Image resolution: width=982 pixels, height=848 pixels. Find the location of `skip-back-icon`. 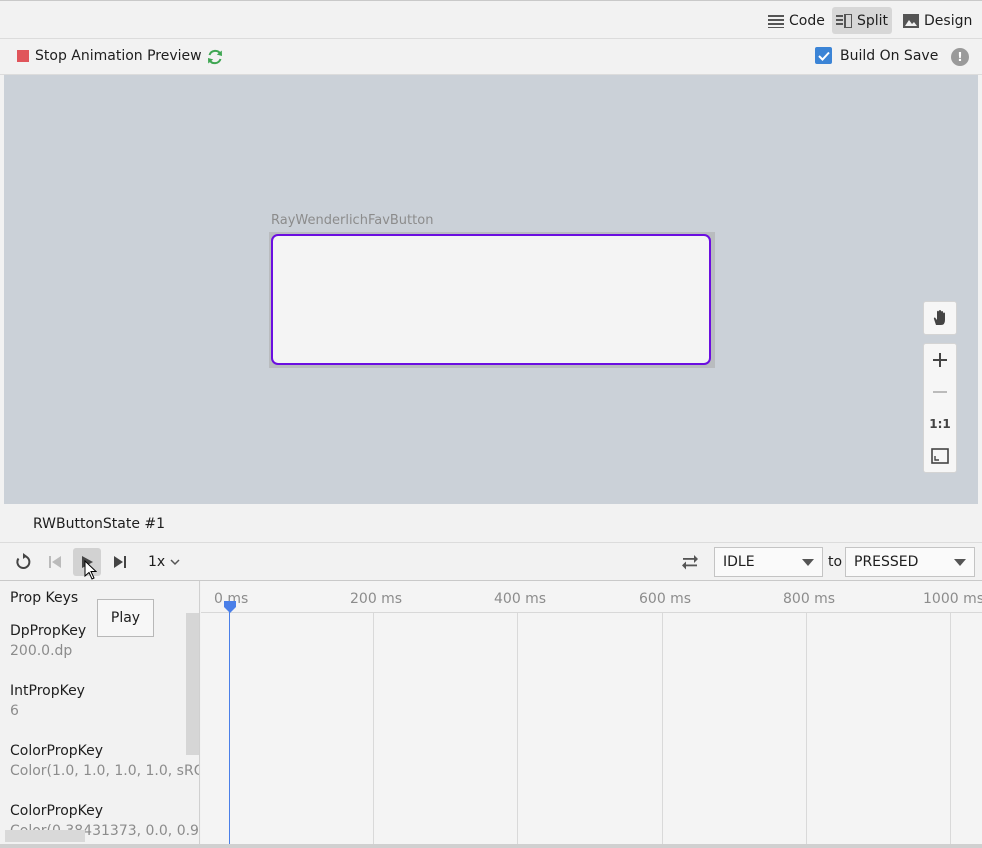

skip-back-icon is located at coordinates (55, 562).